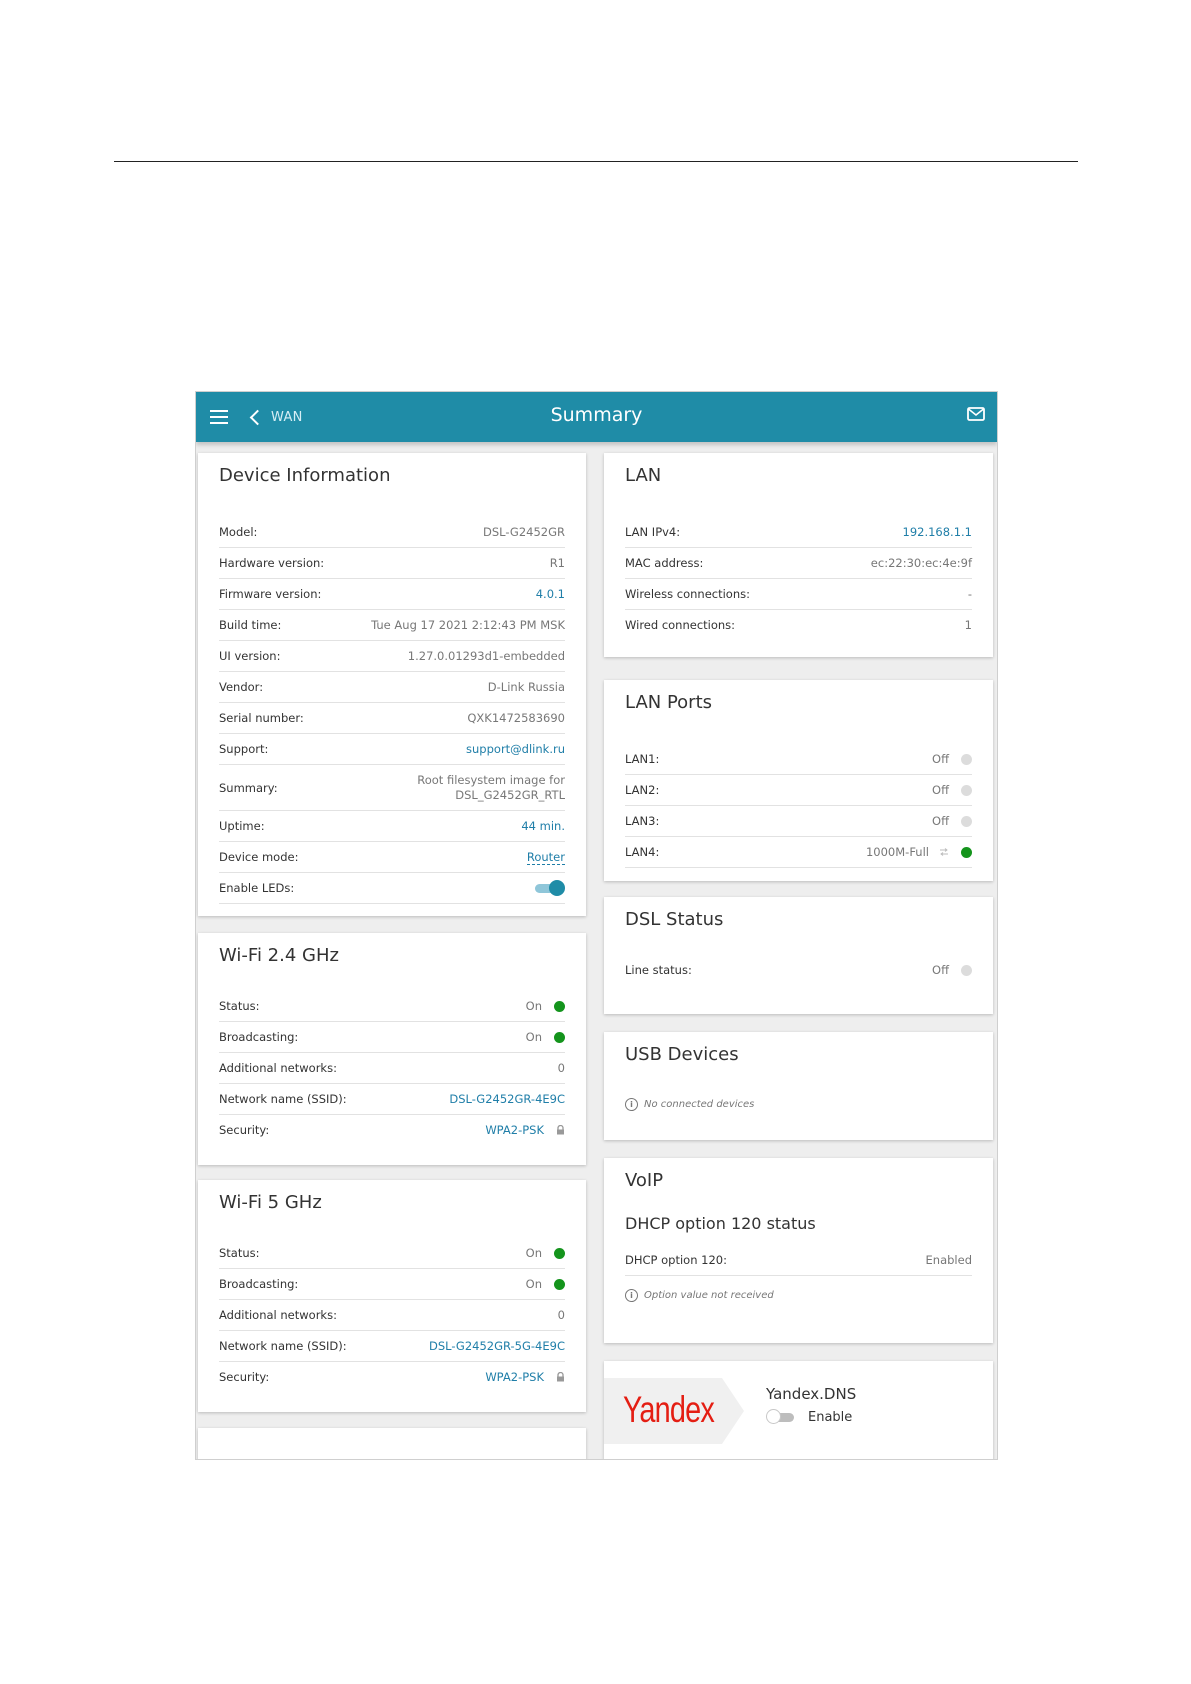  I want to click on model-row: Model: DSL-G2452GR, so click(392, 532).